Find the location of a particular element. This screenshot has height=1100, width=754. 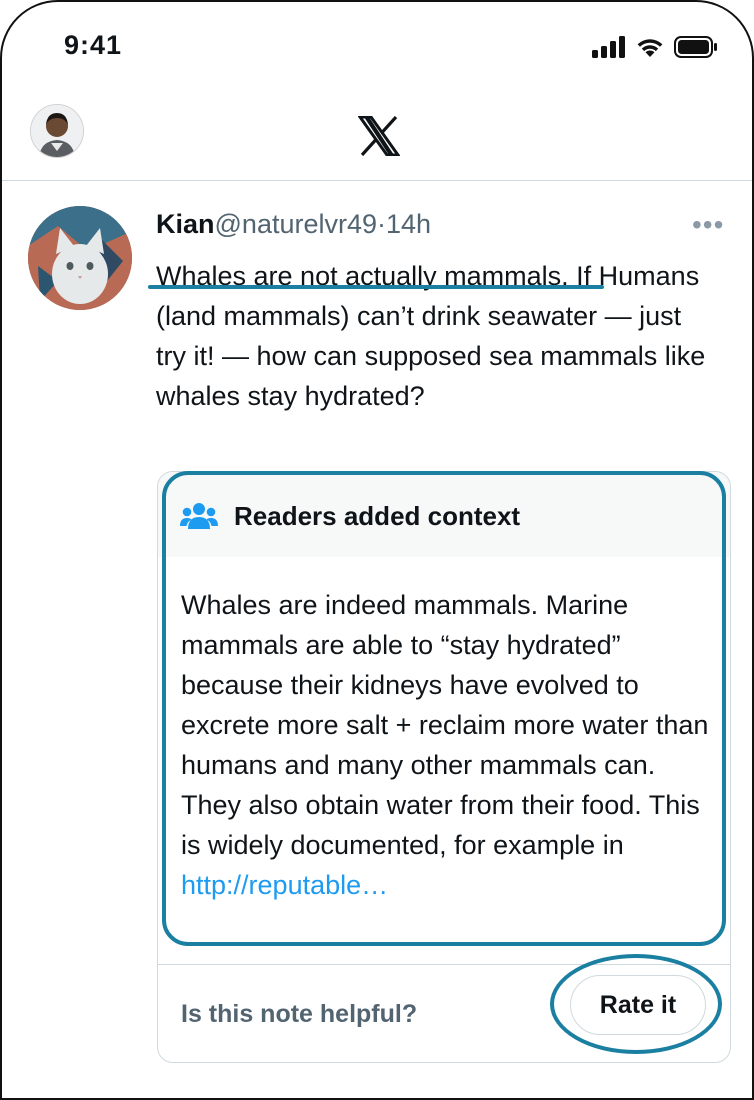

highlight-ellipse-rate is located at coordinates (636, 1004).